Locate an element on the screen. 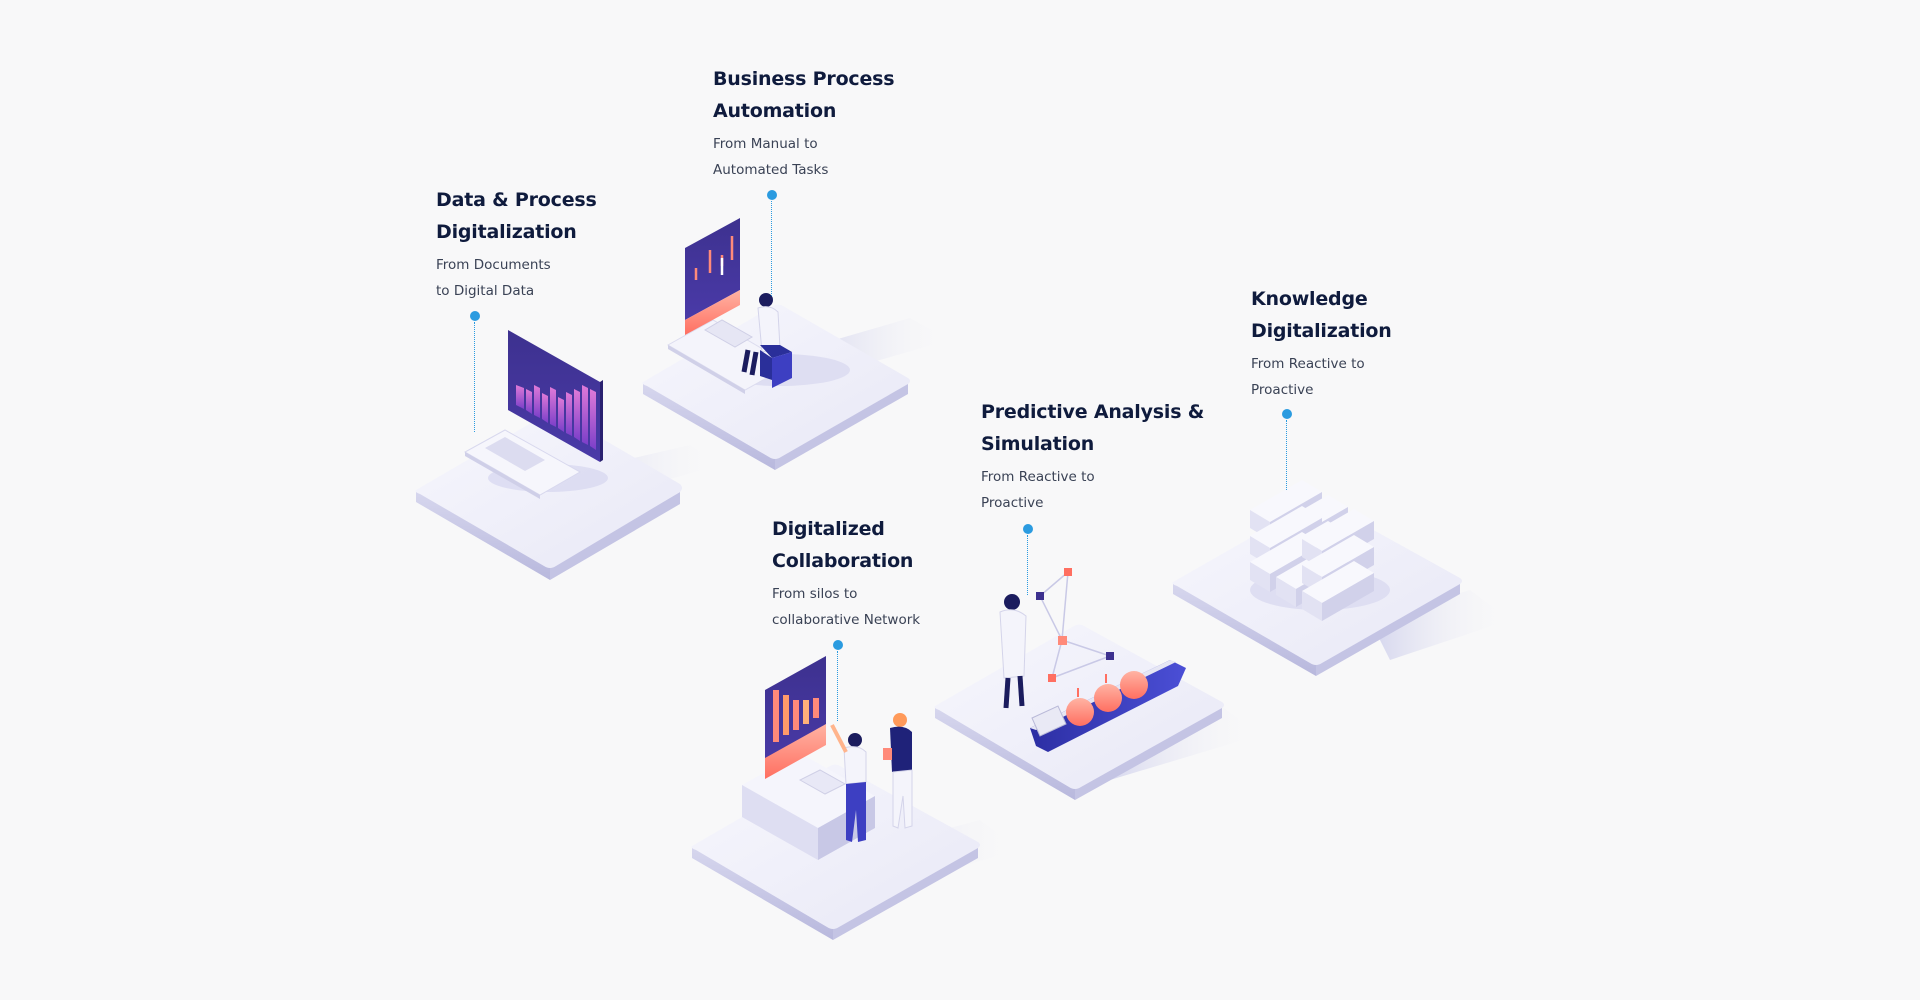 The width and height of the screenshot is (1920, 1000). stage-subtitle: From silos to collaborative Network is located at coordinates (846, 607).